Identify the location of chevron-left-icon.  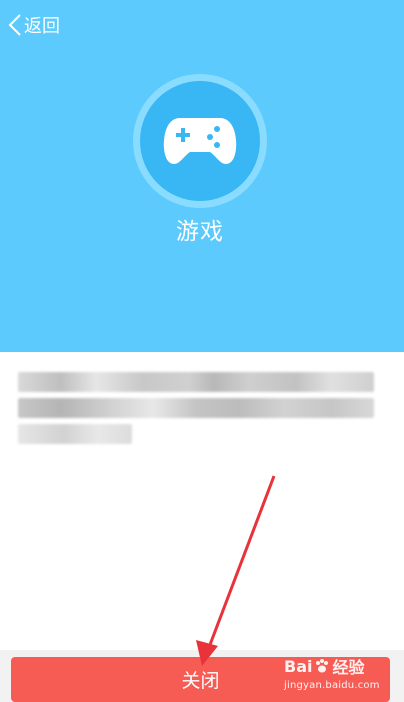
(14, 25).